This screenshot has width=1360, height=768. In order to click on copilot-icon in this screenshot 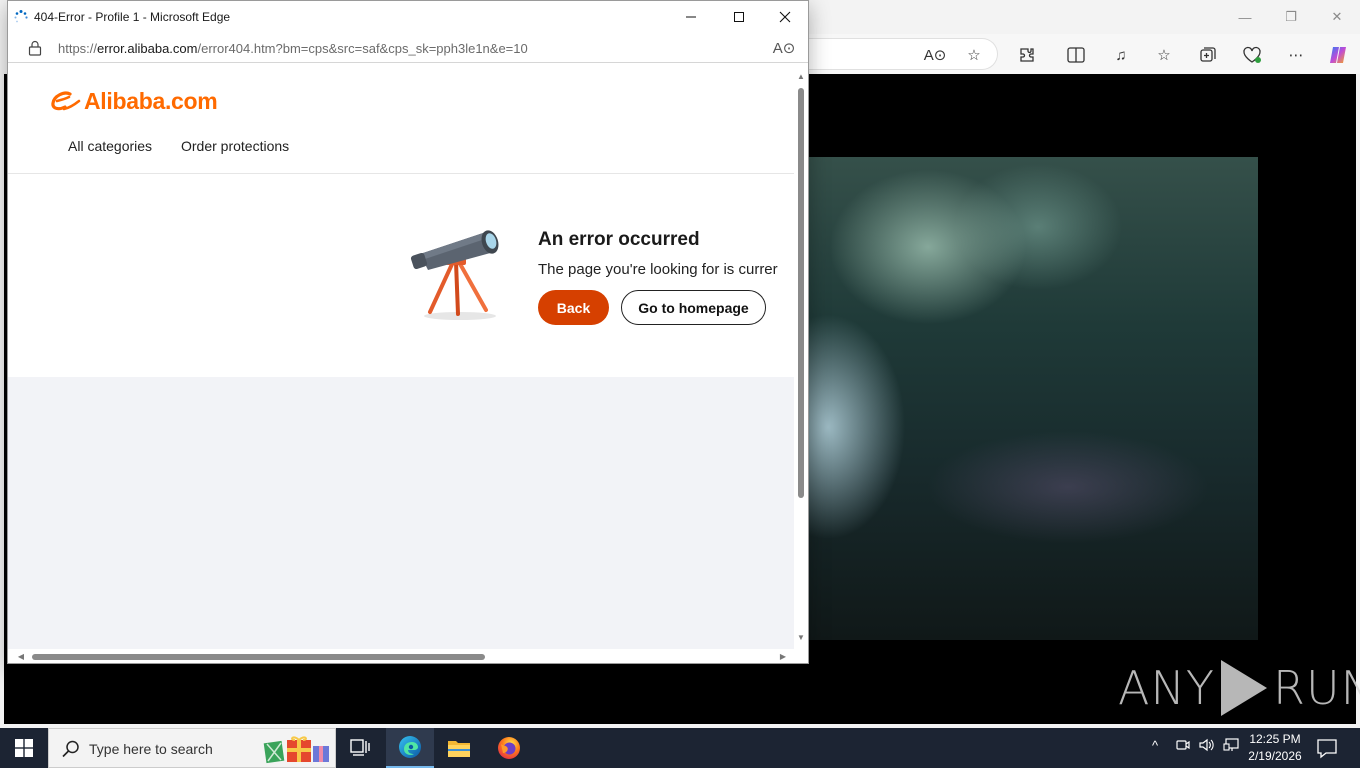, I will do `click(1338, 55)`.